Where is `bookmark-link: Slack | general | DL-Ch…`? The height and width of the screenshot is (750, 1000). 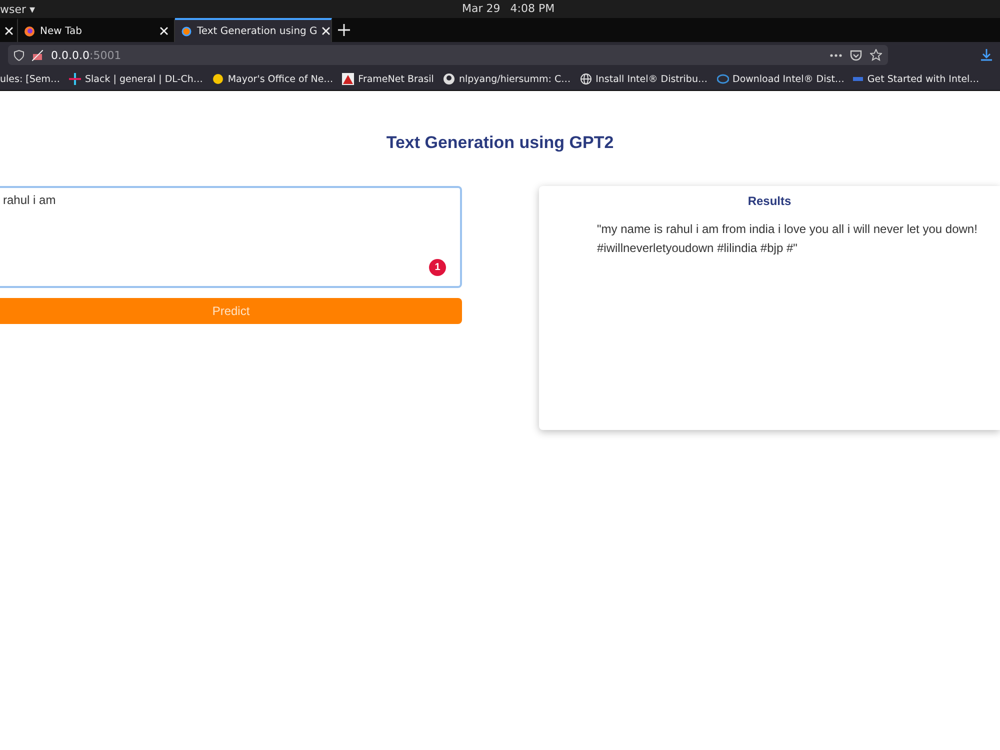
bookmark-link: Slack | general | DL-Ch… is located at coordinates (144, 79).